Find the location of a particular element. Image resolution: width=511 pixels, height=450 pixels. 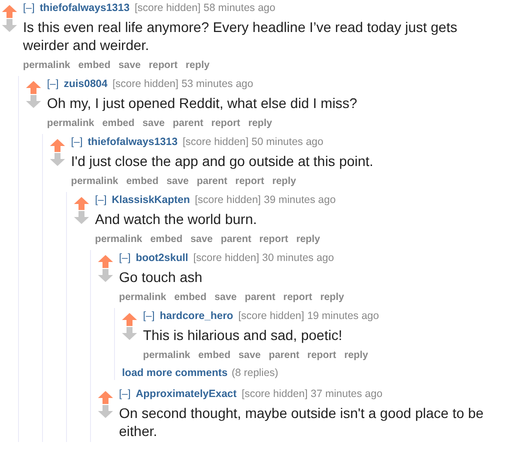

comment-text: And watch the world burn. is located at coordinates (176, 219).